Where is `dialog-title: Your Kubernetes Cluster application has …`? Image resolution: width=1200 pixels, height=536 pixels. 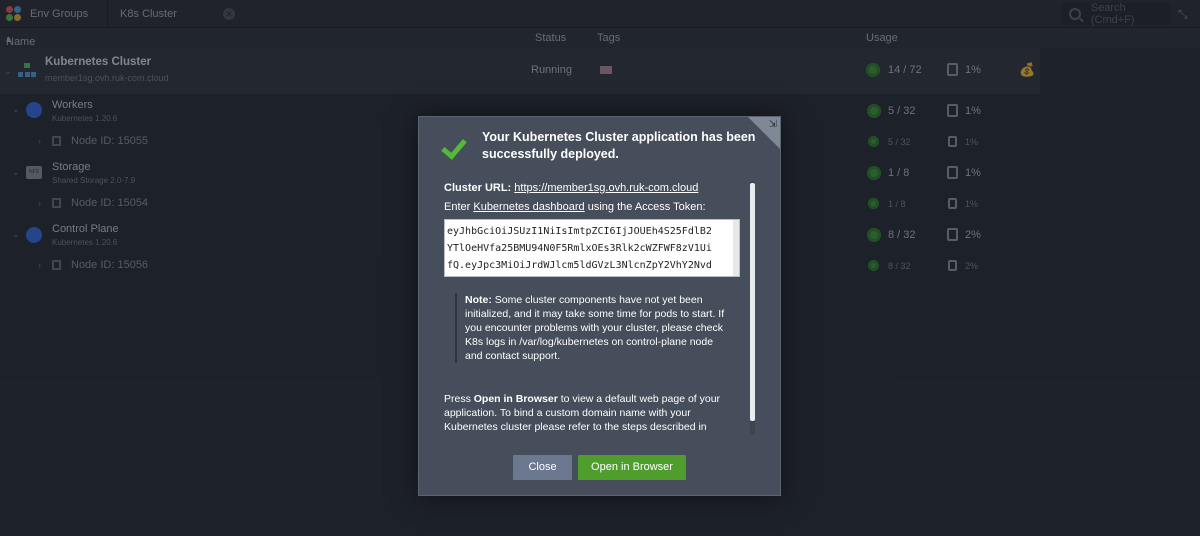 dialog-title: Your Kubernetes Cluster application has … is located at coordinates (619, 145).